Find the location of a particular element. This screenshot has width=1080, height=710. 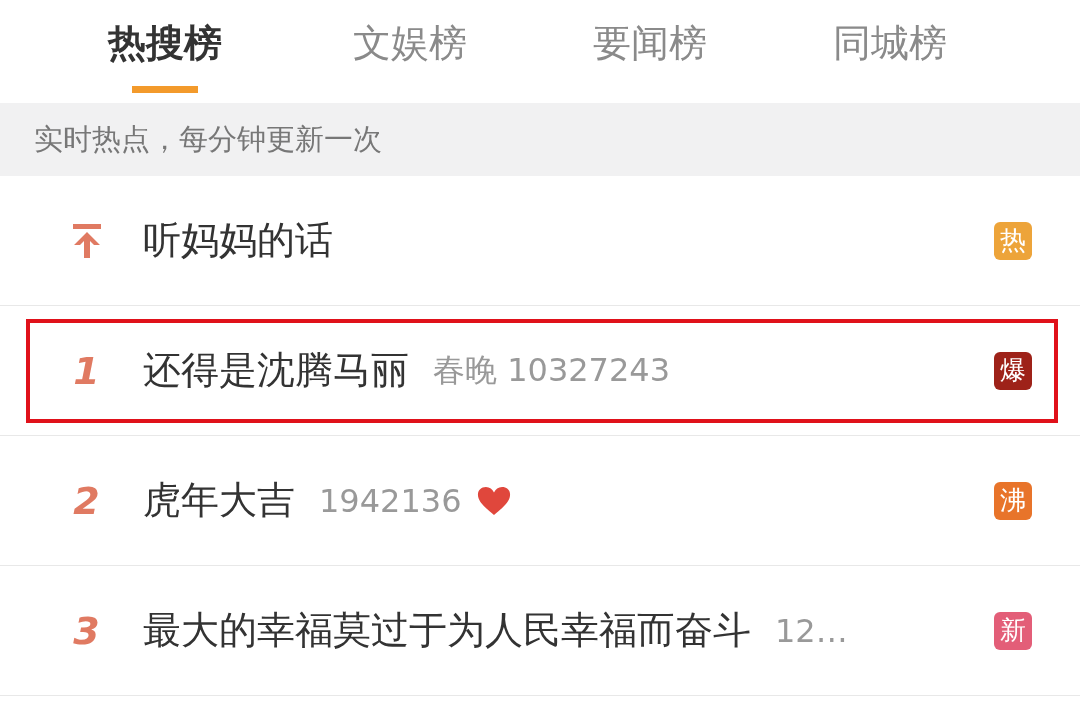

topic-title: 最大的幸福莫过于为人民幸福而奋斗 is located at coordinates (447, 630).